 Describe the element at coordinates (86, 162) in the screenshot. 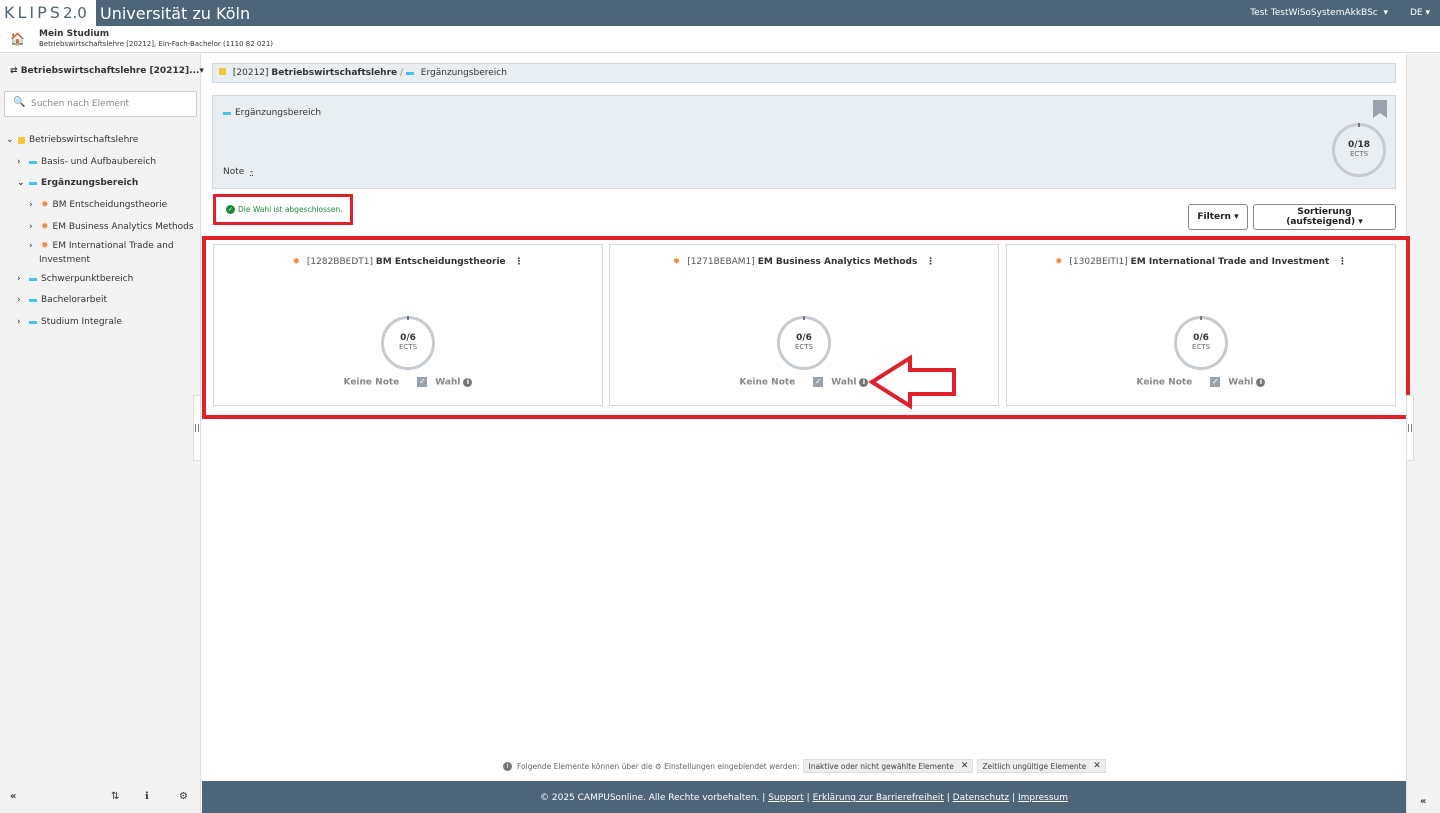

I see `tree-item-basis: › Basis- und Aufbaubereich` at that location.